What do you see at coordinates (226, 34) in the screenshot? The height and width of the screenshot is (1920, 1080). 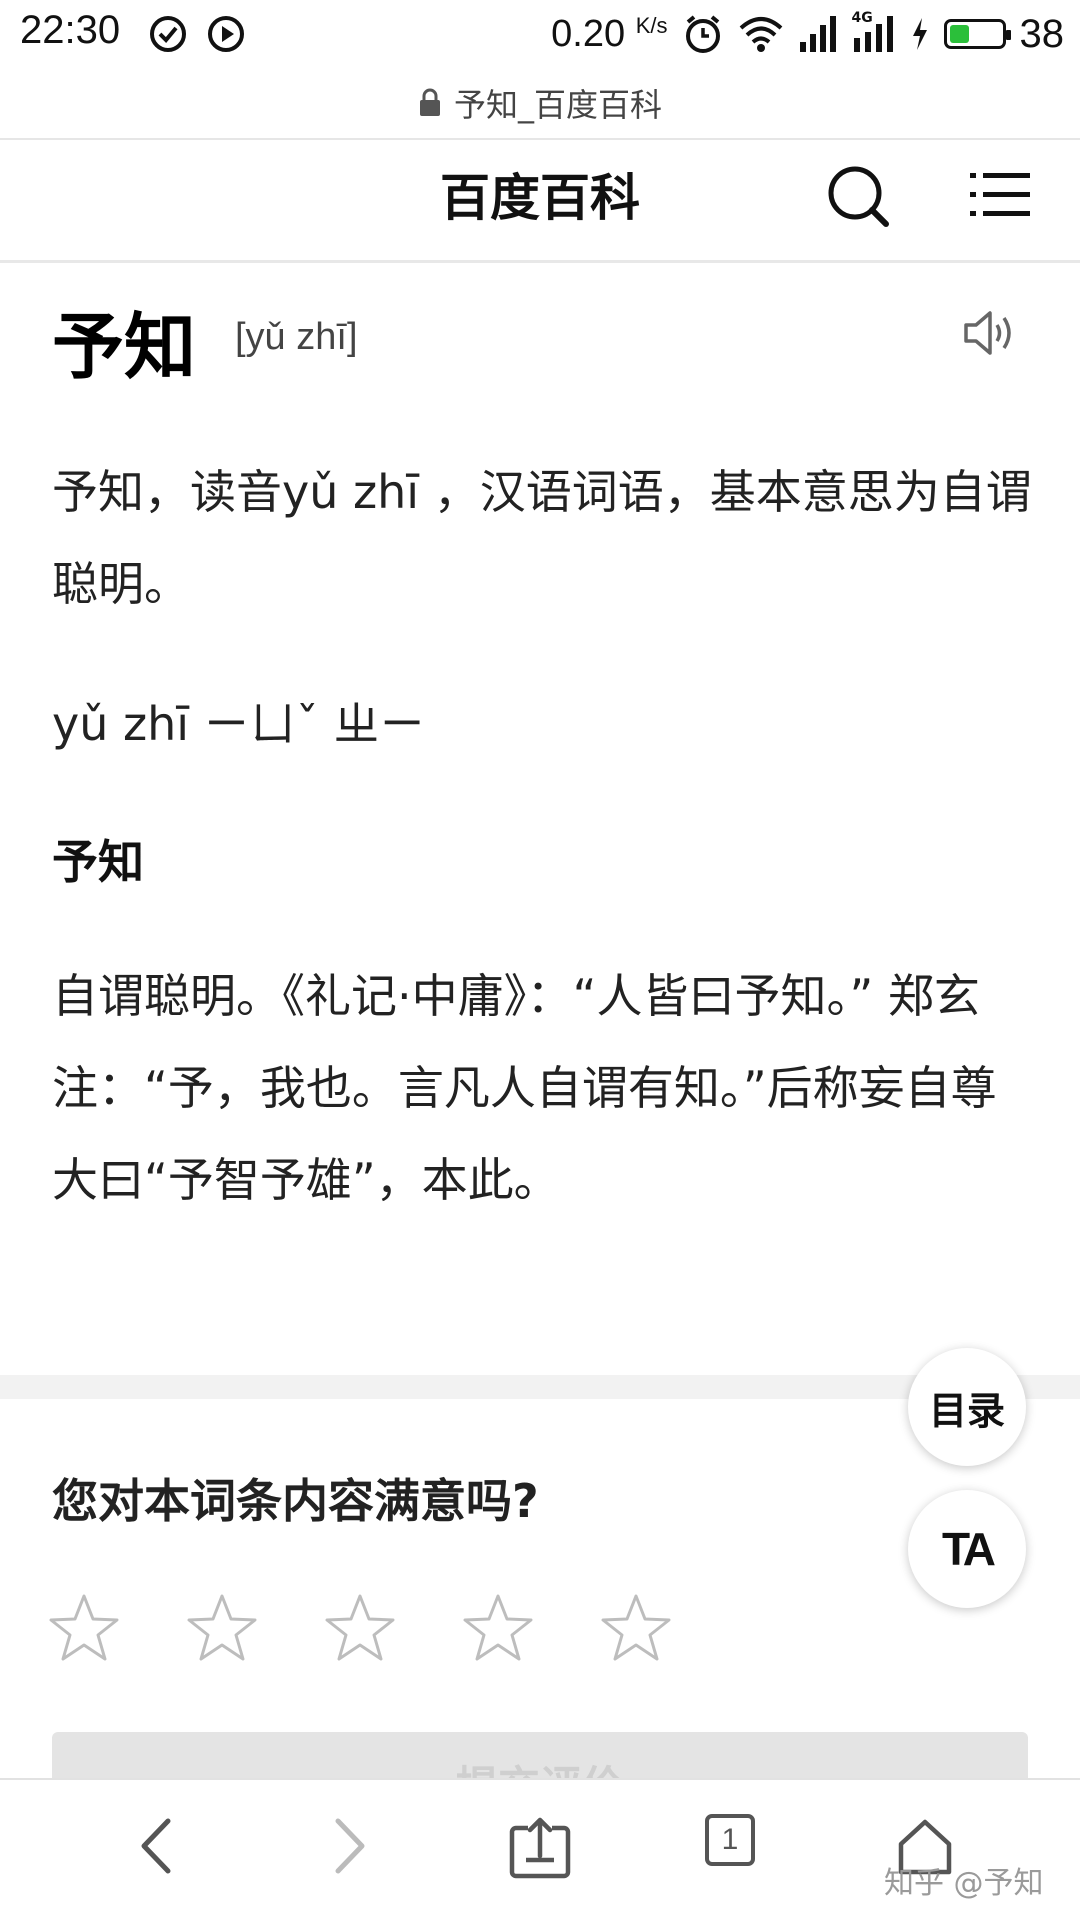 I see `play-circle-icon` at bounding box center [226, 34].